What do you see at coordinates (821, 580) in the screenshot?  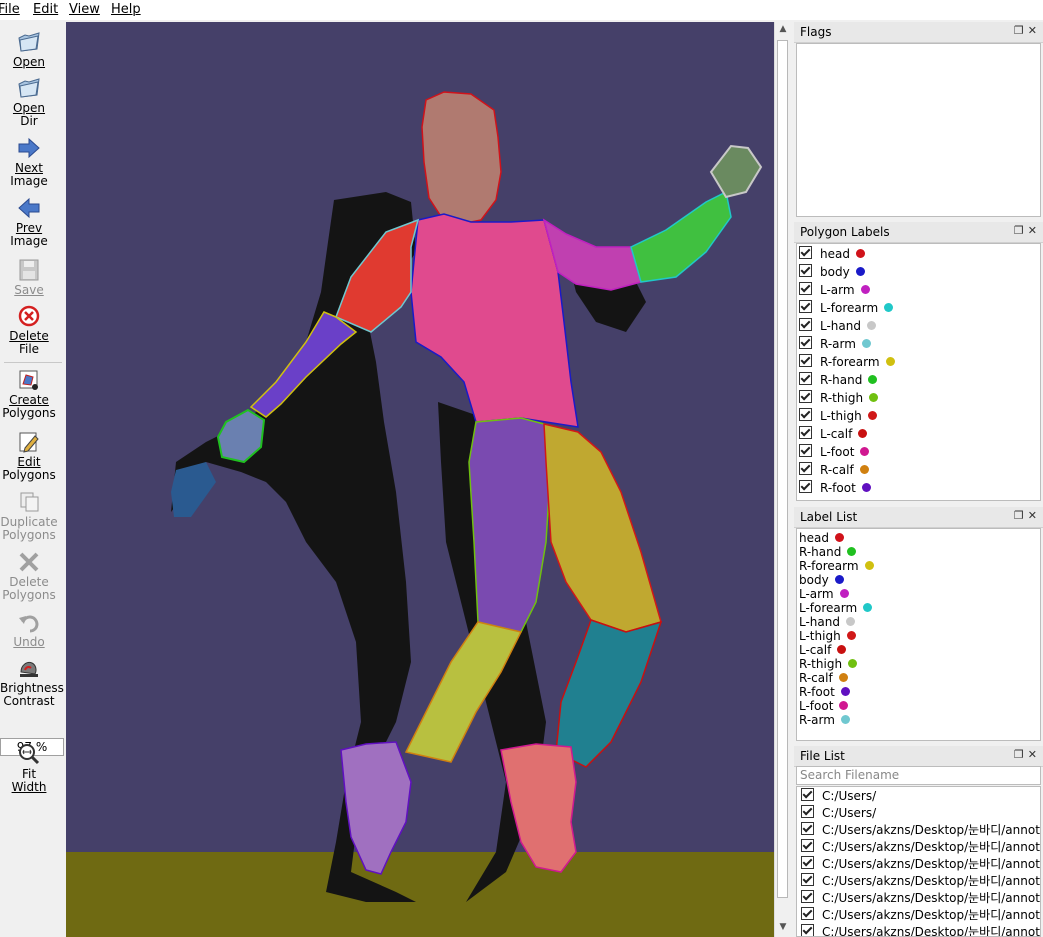 I see `label-list-item: body` at bounding box center [821, 580].